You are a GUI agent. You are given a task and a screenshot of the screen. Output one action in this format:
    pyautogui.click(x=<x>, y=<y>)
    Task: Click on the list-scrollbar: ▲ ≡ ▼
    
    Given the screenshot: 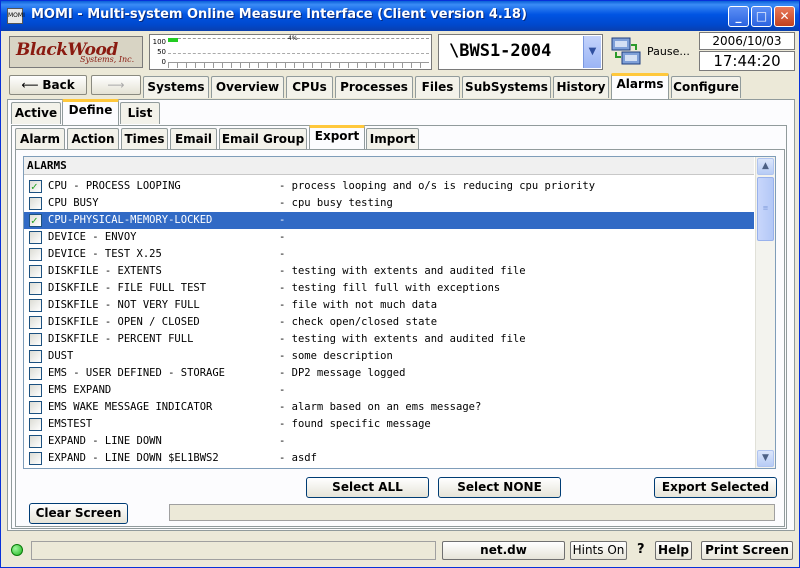 What is the action you would take?
    pyautogui.click(x=765, y=312)
    